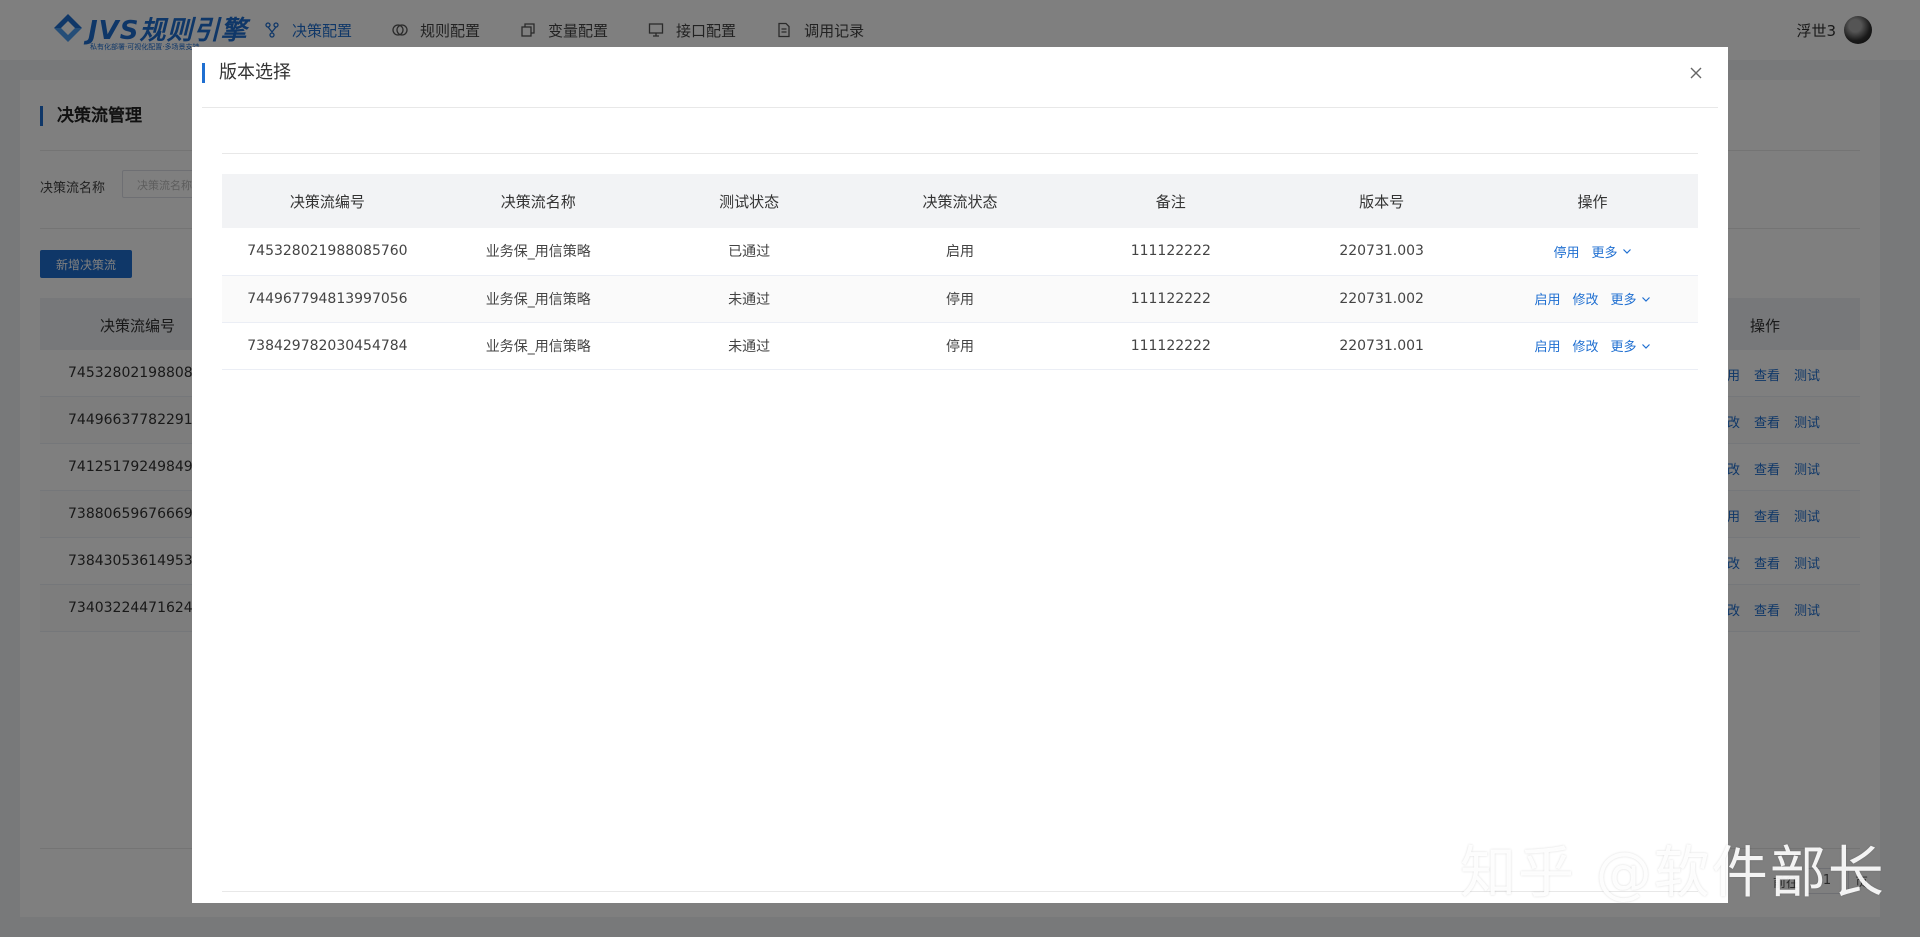 This screenshot has height=937, width=1920. I want to click on actions-cell: 停用 更多, so click(1592, 252).